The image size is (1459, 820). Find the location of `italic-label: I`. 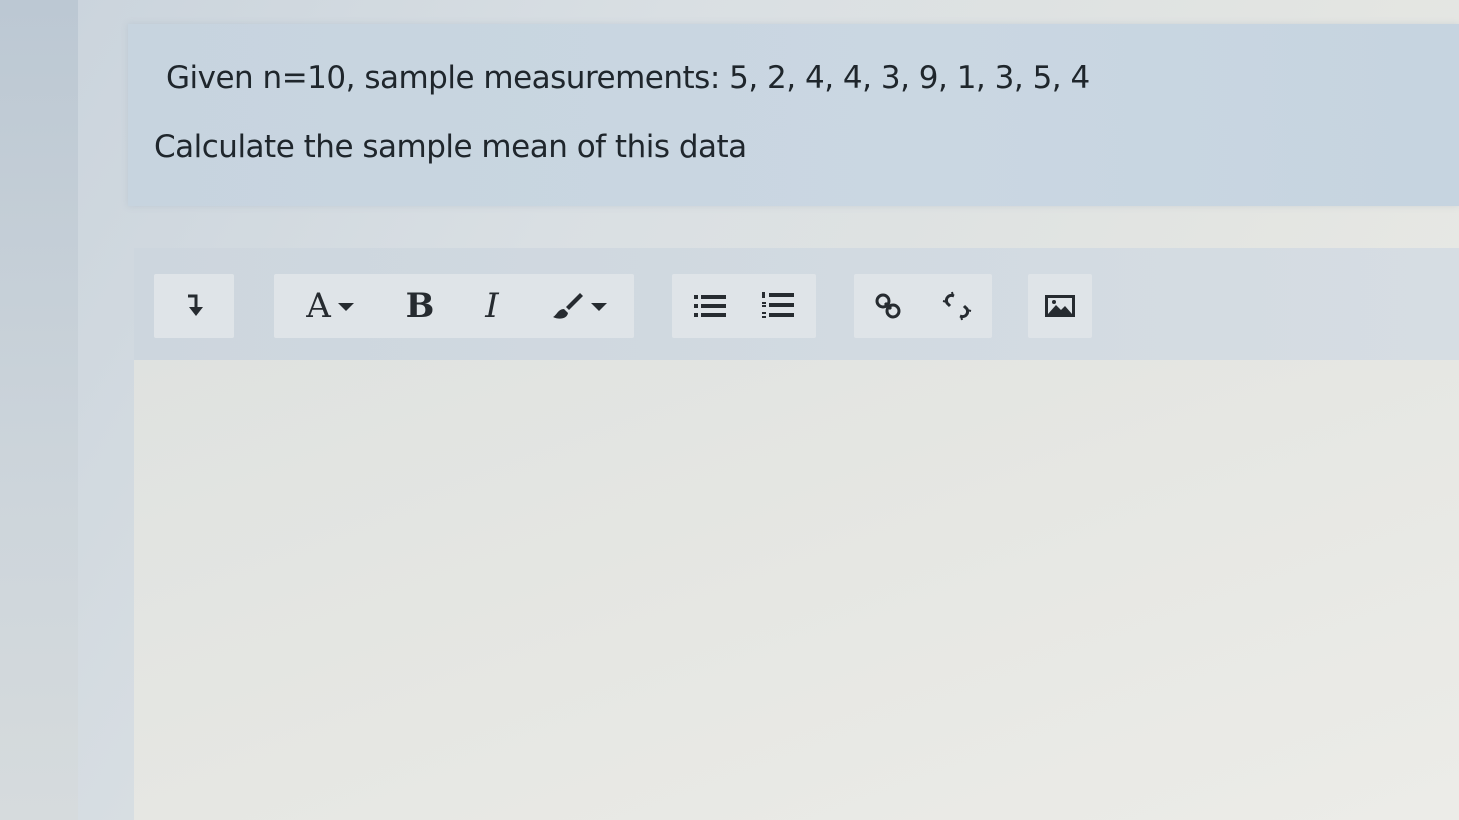

italic-label: I is located at coordinates (492, 306).